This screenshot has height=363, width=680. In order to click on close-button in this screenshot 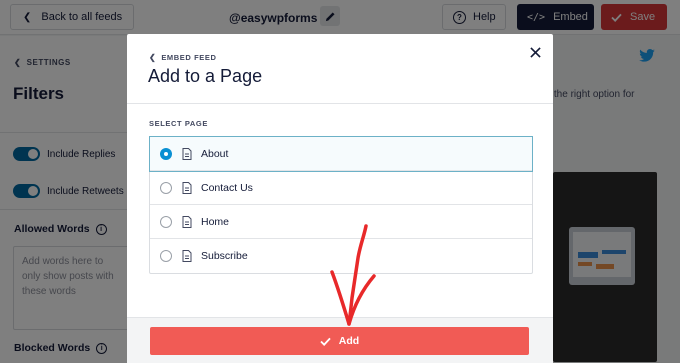, I will do `click(535, 52)`.